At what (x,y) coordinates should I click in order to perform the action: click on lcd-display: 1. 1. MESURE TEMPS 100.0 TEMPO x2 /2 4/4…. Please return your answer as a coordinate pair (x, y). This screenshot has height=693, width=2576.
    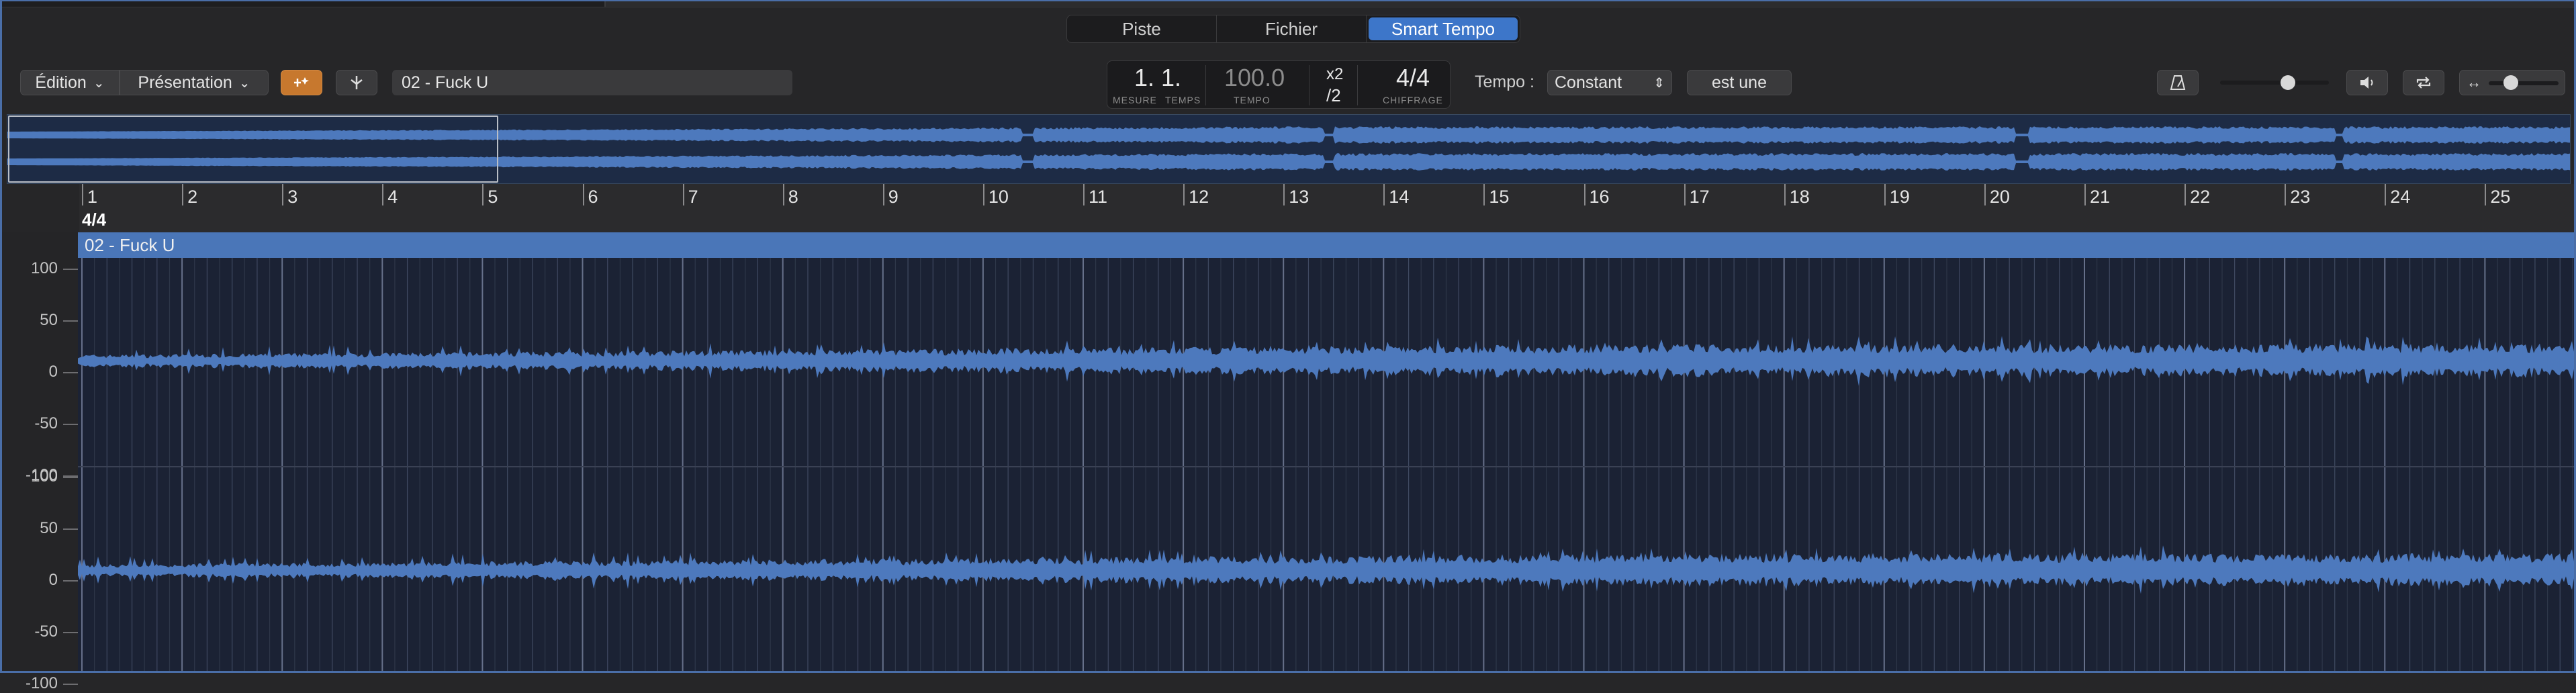
    Looking at the image, I should click on (1279, 84).